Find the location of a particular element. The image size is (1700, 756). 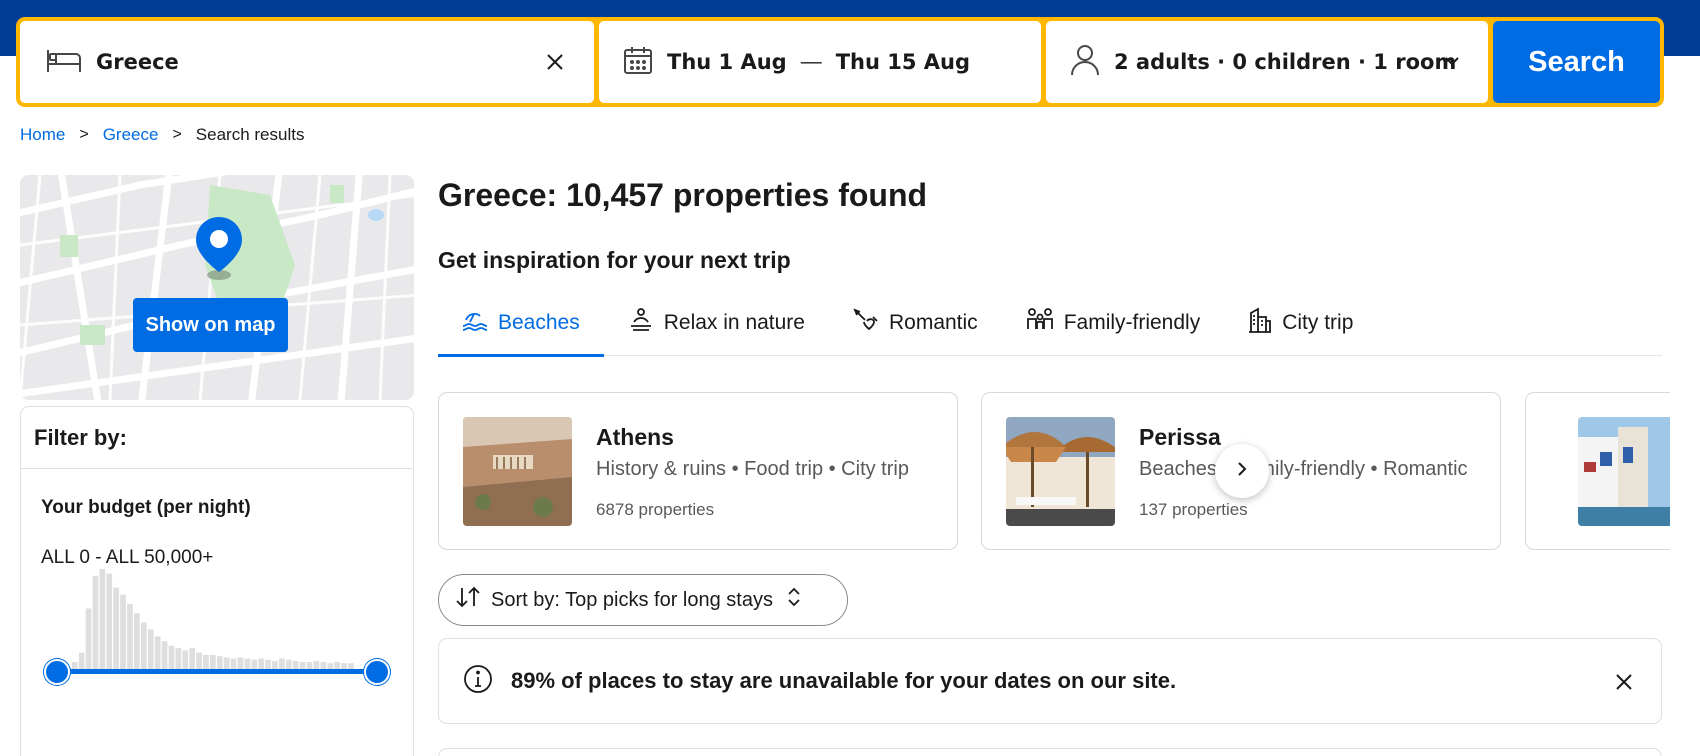

tab-romantic: Romantic is located at coordinates (915, 323).